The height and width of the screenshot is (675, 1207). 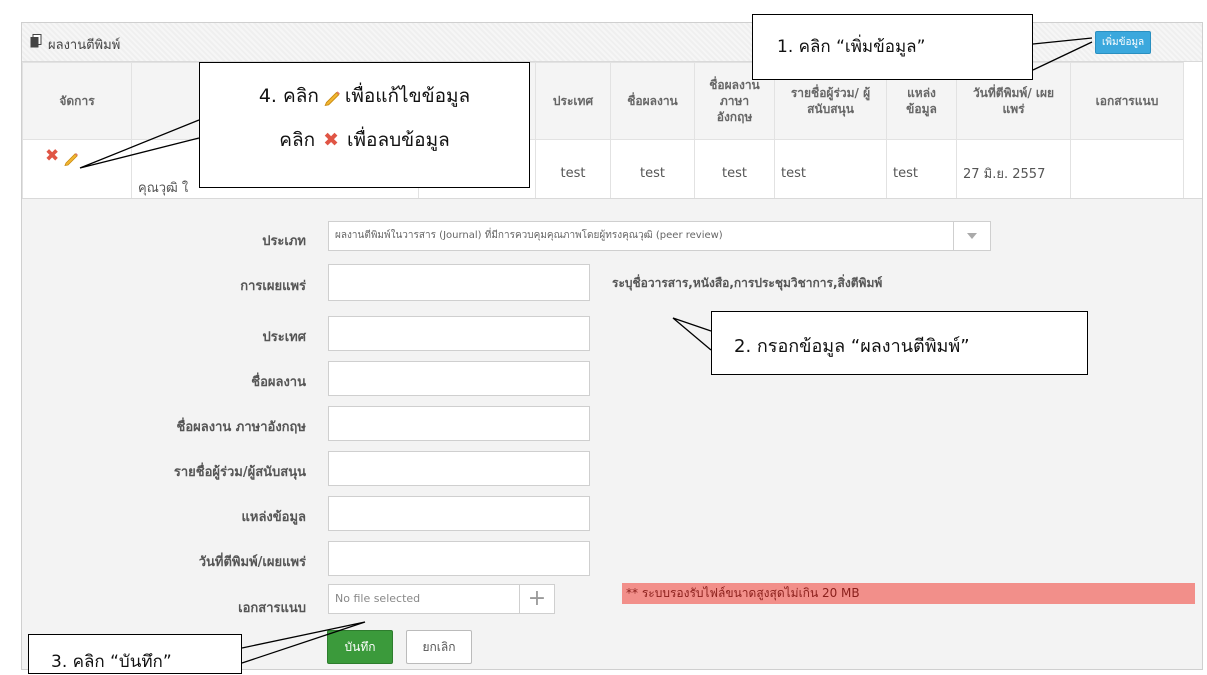 What do you see at coordinates (459, 423) in the screenshot?
I see `title-en-input` at bounding box center [459, 423].